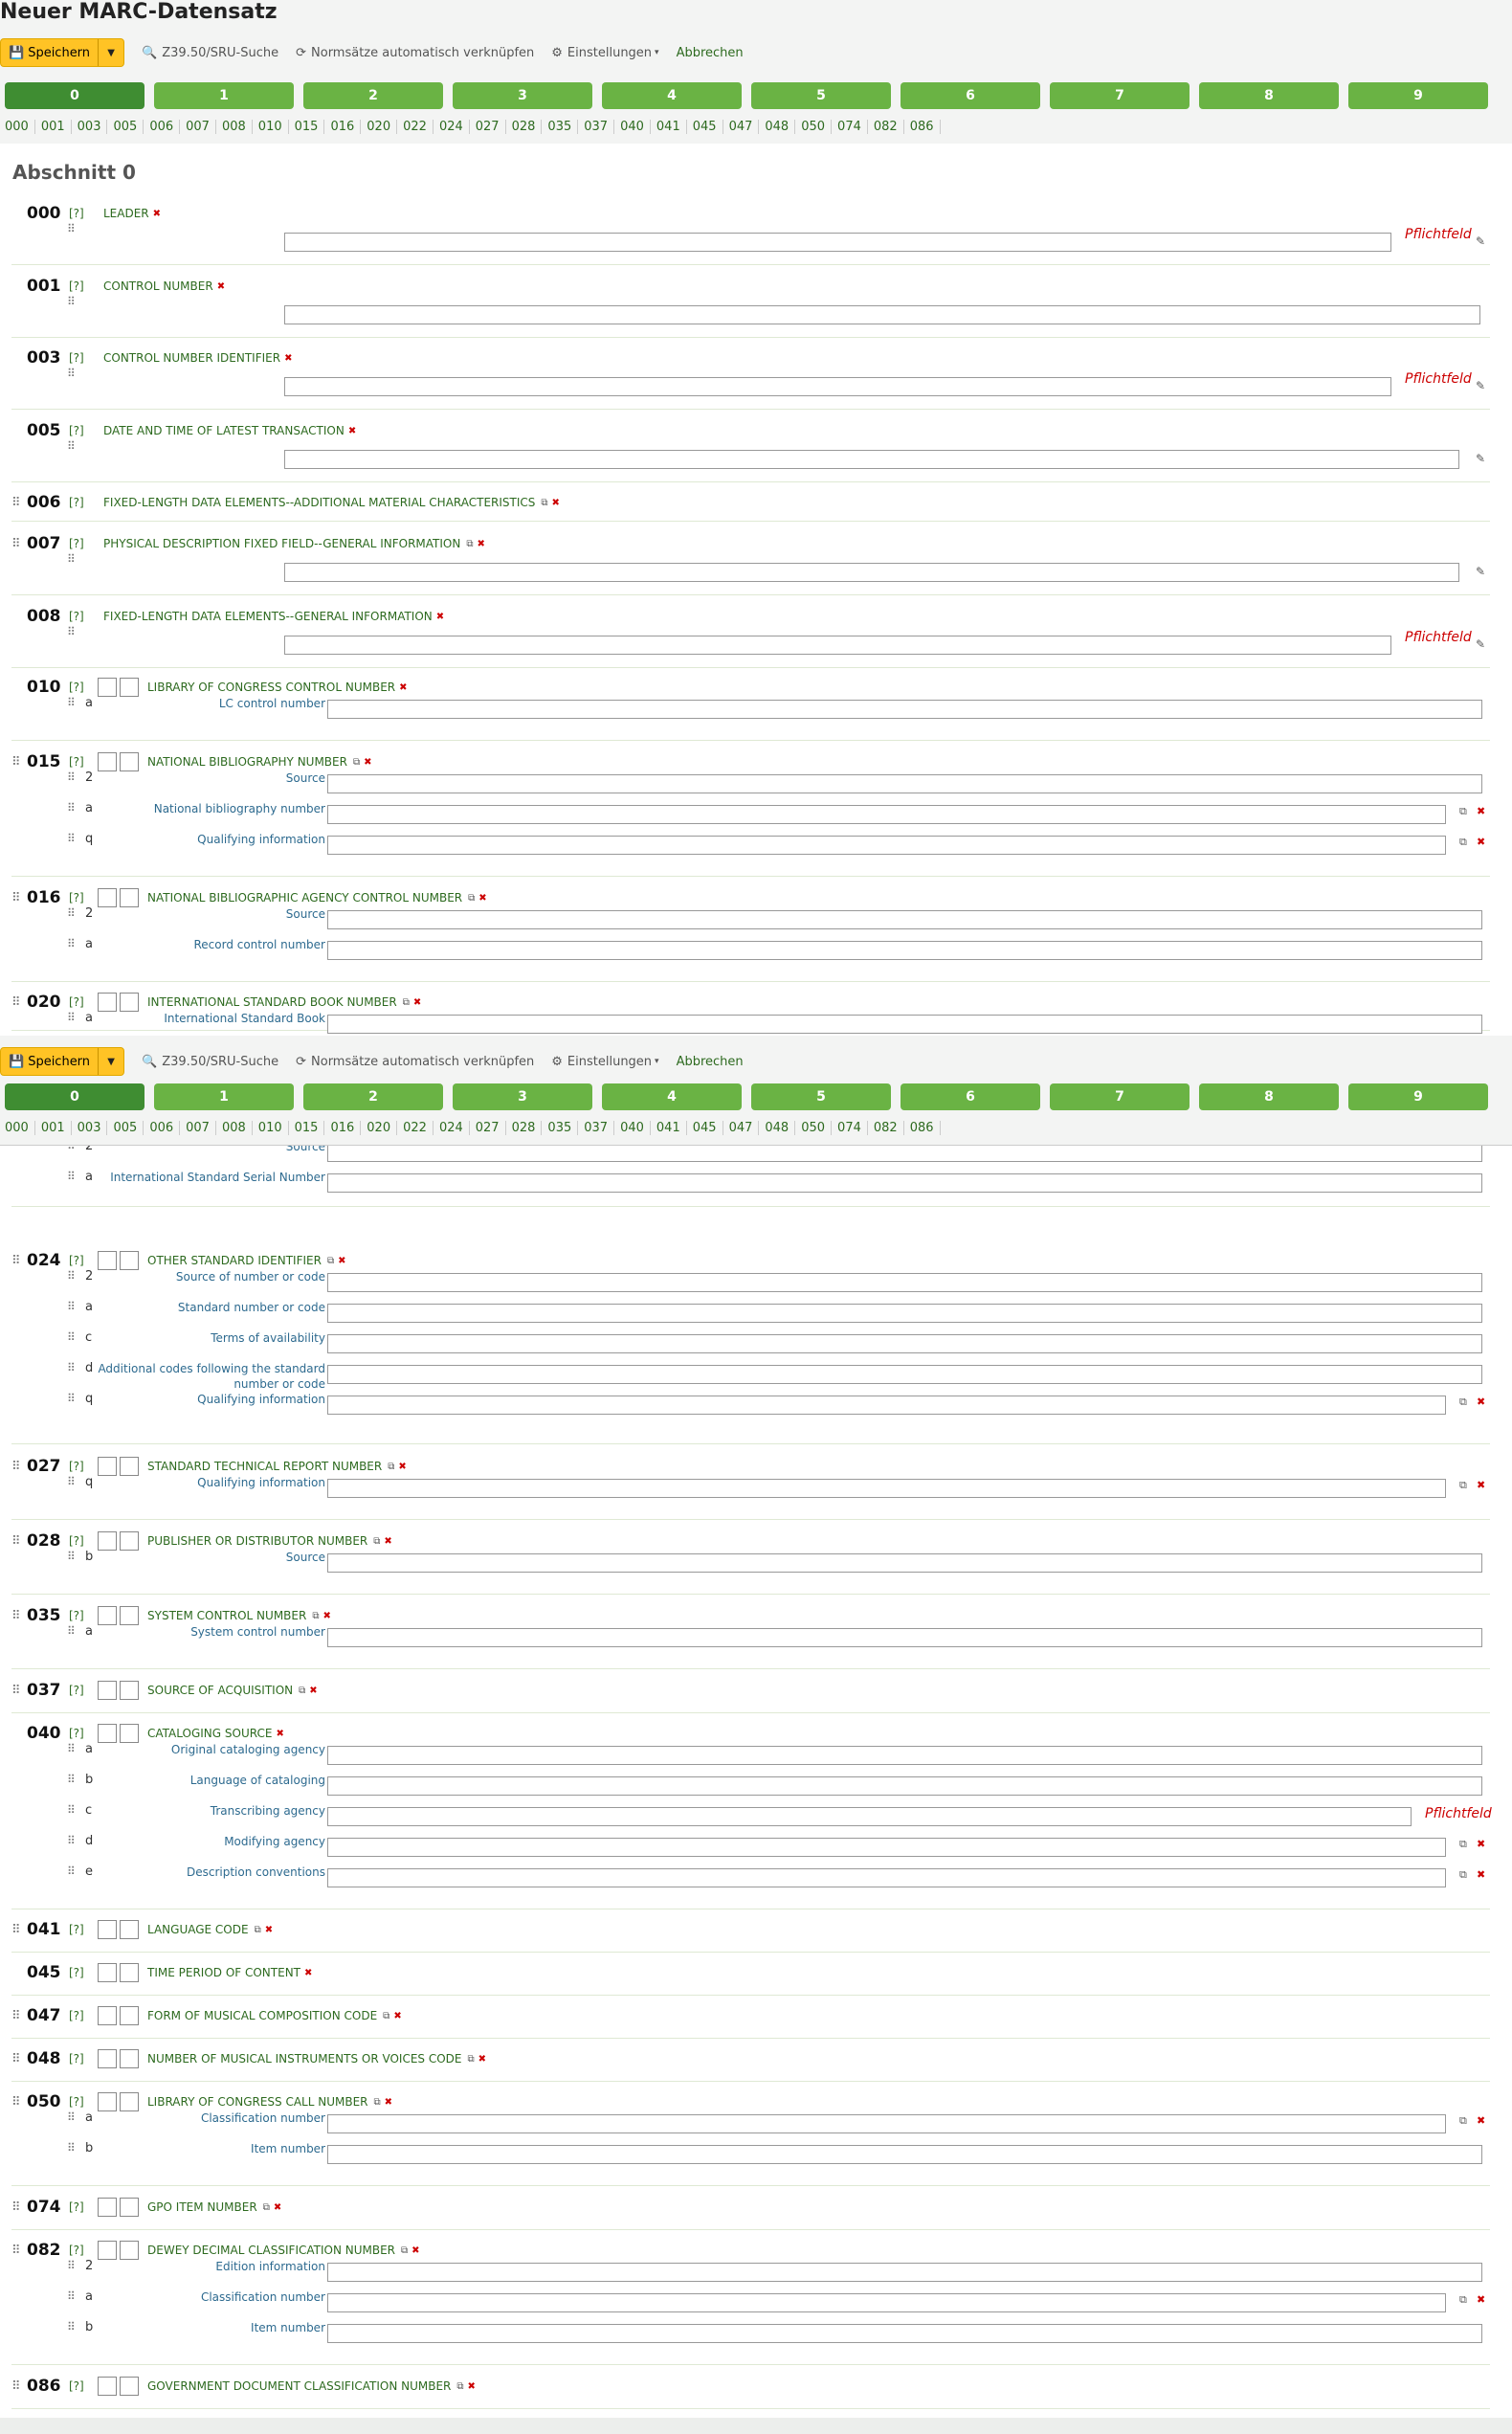 The image size is (1512, 2434). I want to click on tag-link-007: 007, so click(198, 1127).